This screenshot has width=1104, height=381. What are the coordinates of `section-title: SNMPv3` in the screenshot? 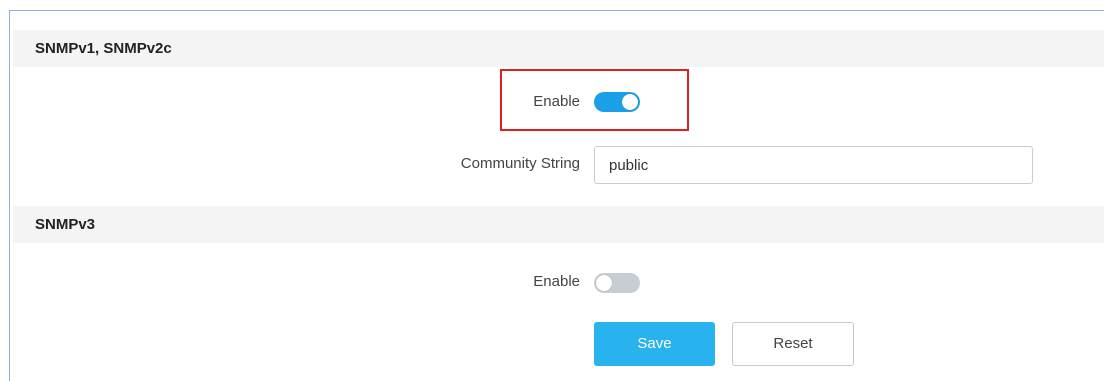 It's located at (65, 224).